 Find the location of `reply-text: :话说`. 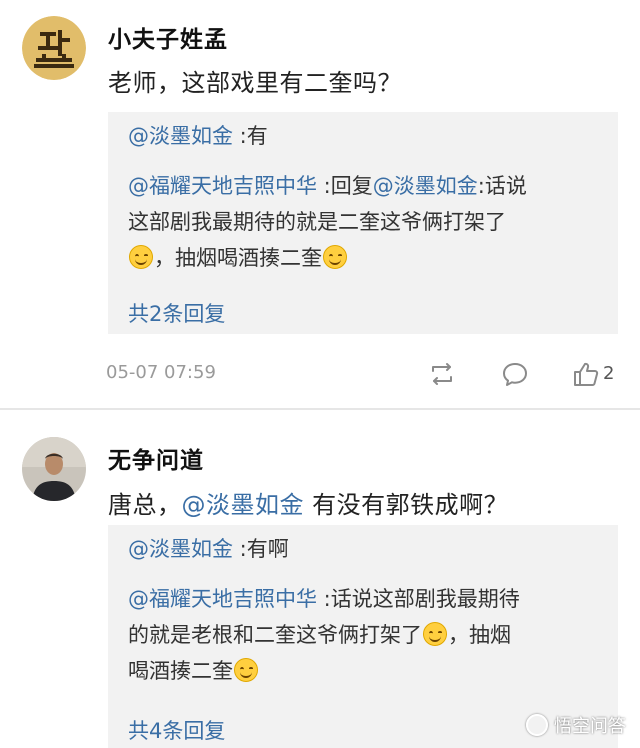

reply-text: :话说 is located at coordinates (502, 186).